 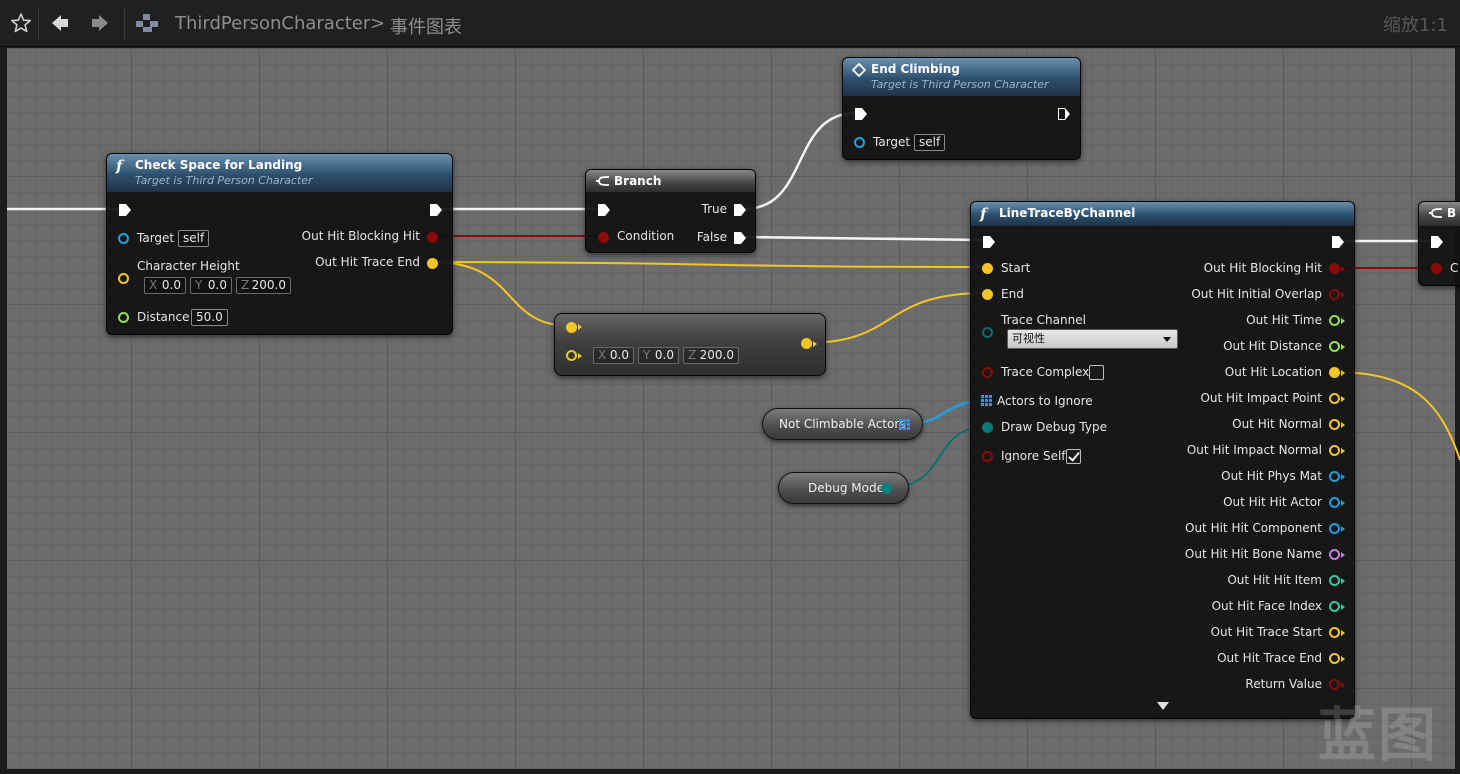 What do you see at coordinates (1043, 320) in the screenshot?
I see `trace-channel-label: Trace Channel` at bounding box center [1043, 320].